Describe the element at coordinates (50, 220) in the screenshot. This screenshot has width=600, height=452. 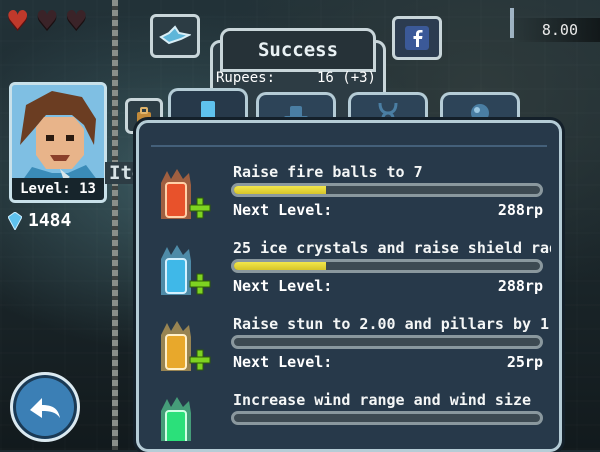
I see `gem-count: 1484` at that location.